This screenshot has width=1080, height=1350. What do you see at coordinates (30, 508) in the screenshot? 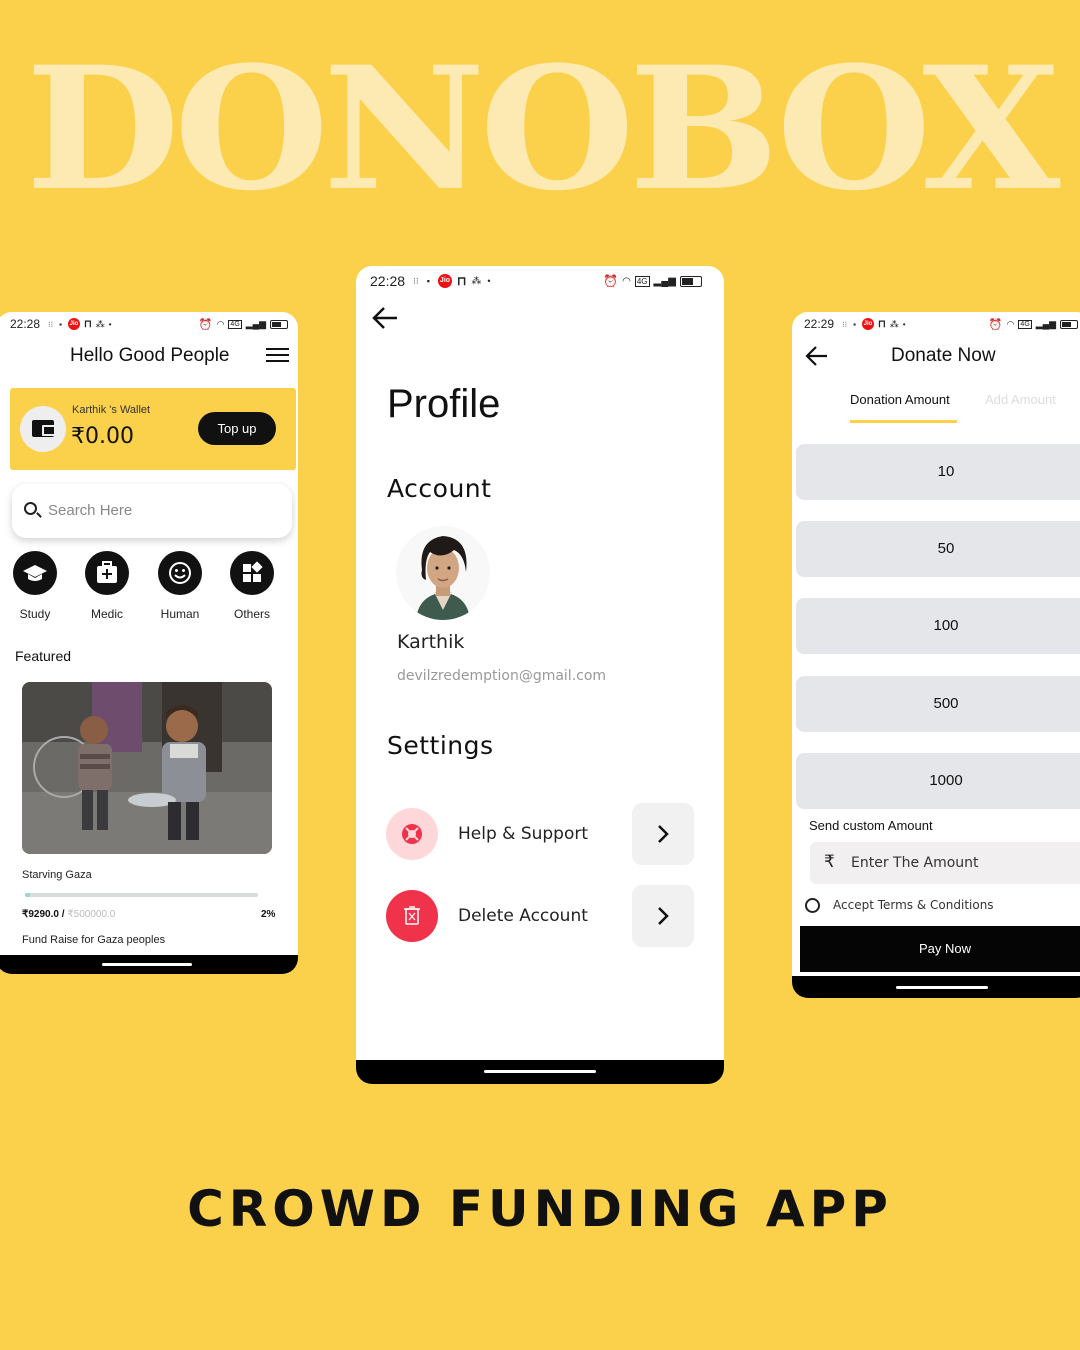
I see `search-icon` at bounding box center [30, 508].